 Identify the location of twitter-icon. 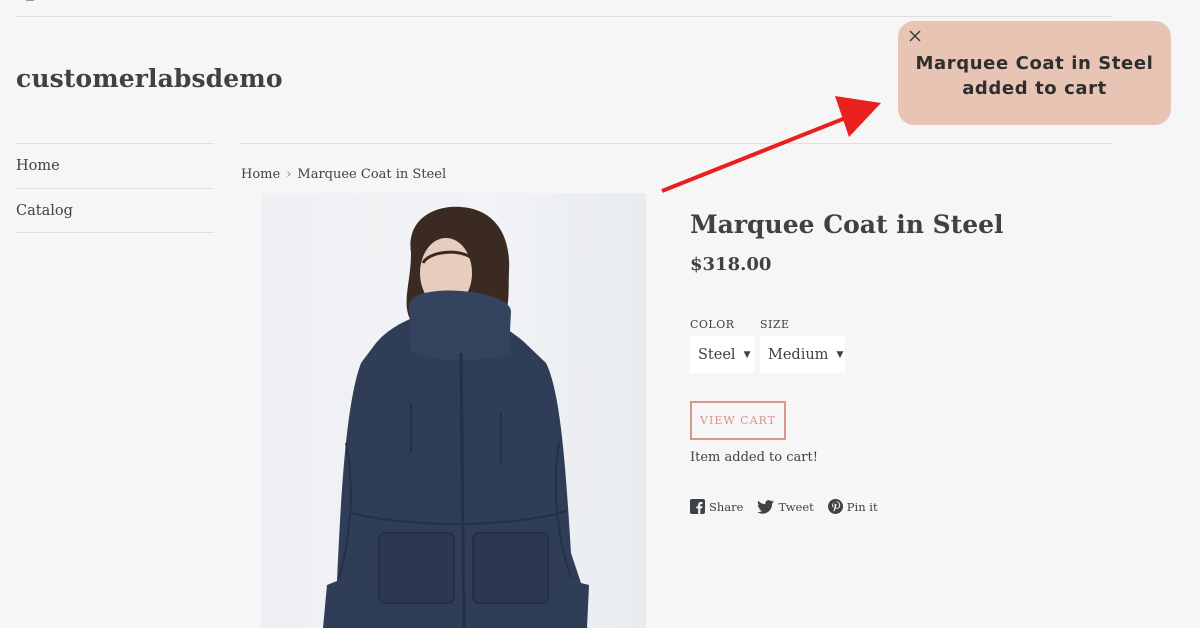
(766, 506).